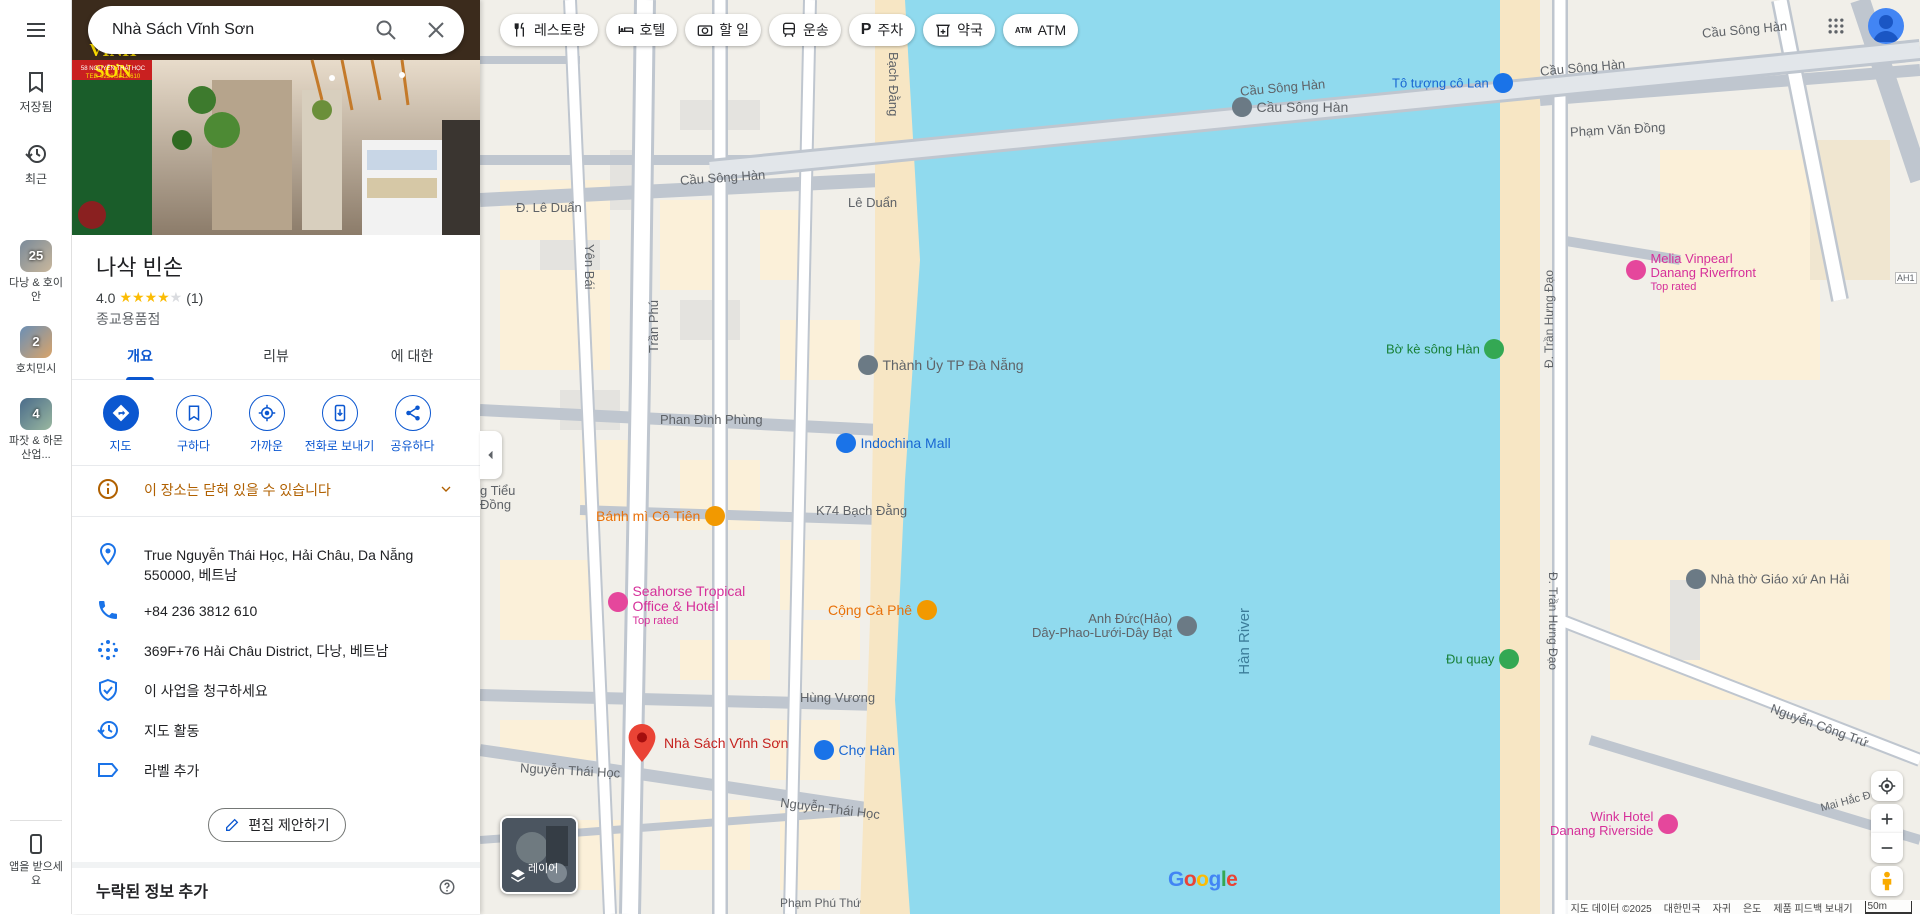 Image resolution: width=1920 pixels, height=915 pixels. I want to click on search-box, so click(276, 30).